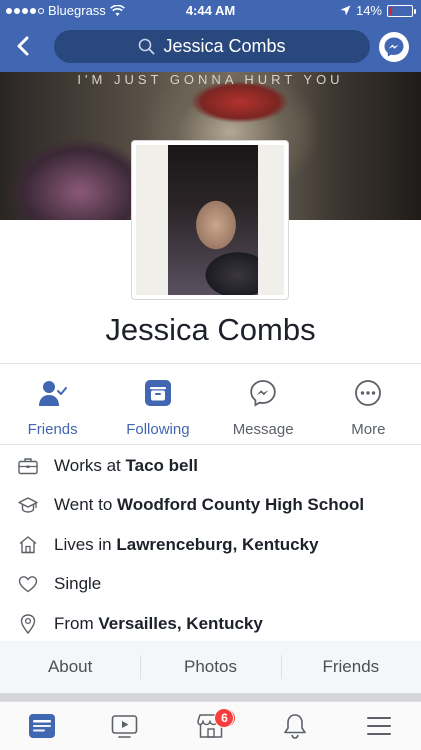 This screenshot has height=750, width=421. What do you see at coordinates (210, 329) in the screenshot?
I see `profile-name: Jessica Combs` at bounding box center [210, 329].